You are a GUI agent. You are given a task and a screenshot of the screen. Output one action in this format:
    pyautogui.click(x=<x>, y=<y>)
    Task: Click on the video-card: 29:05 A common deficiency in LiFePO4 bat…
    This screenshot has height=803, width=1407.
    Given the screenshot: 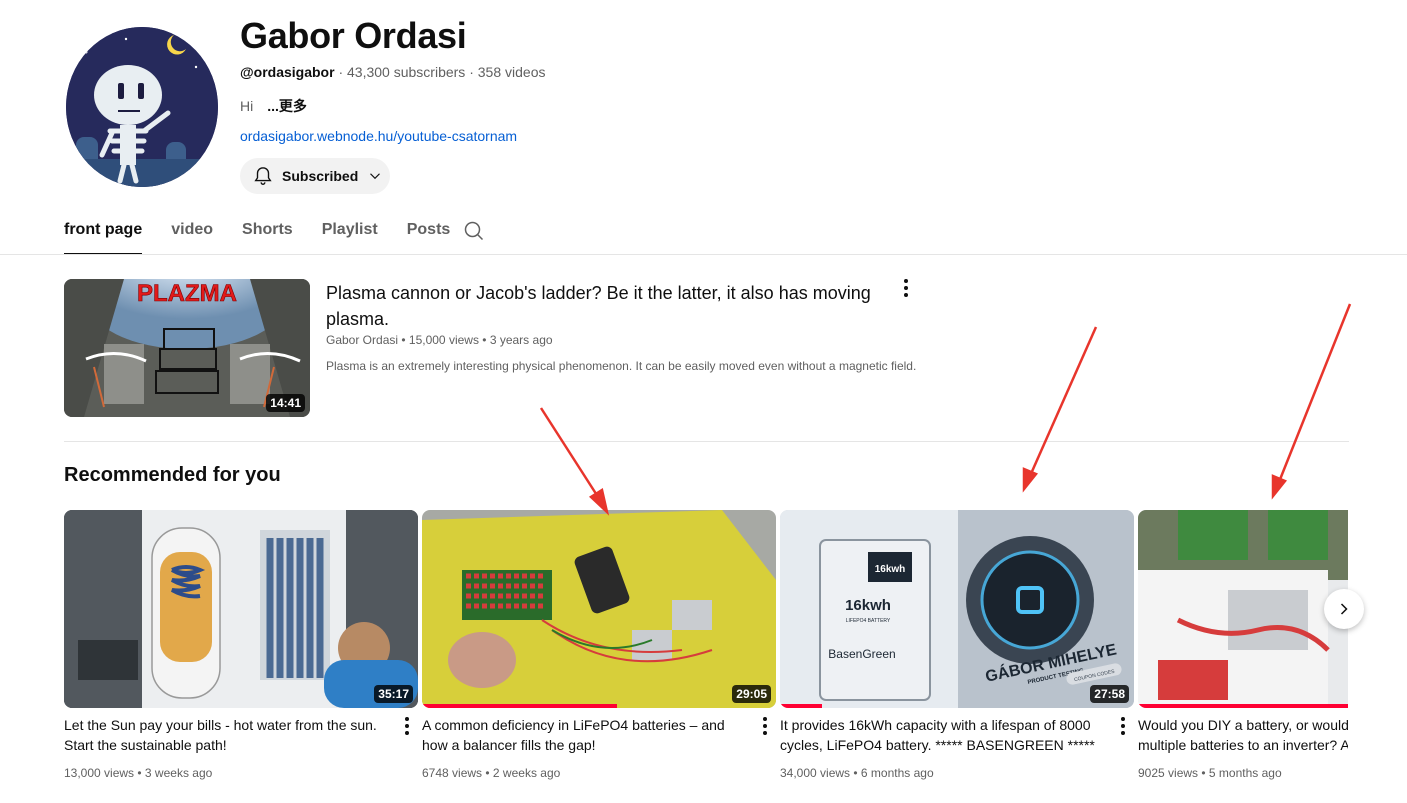 What is the action you would take?
    pyautogui.click(x=599, y=645)
    